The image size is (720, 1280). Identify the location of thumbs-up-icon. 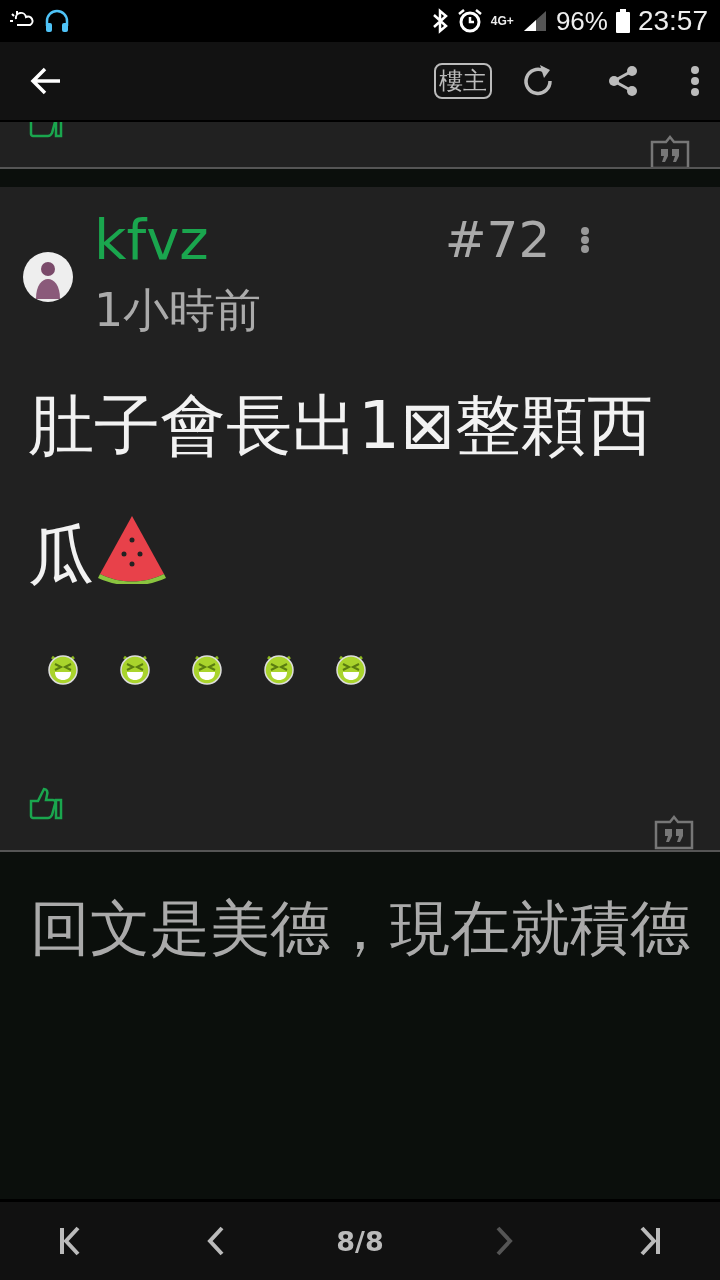
(46, 803).